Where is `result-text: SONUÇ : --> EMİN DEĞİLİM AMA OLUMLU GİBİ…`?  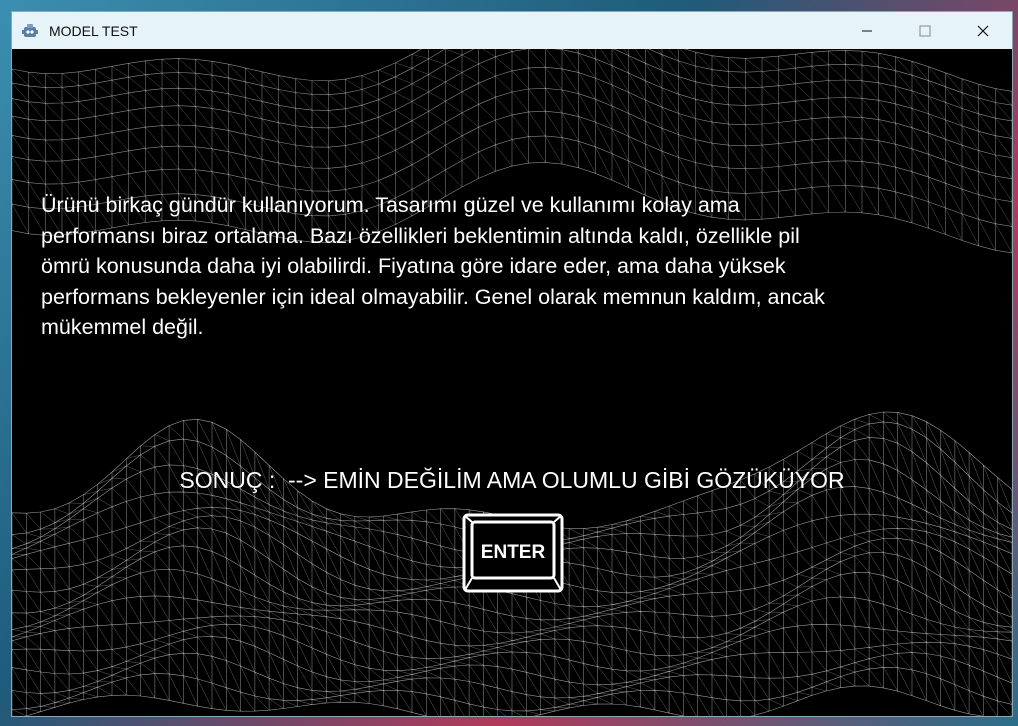
result-text: SONUÇ : --> EMİN DEĞİLİM AMA OLUMLU GİBİ… is located at coordinates (512, 480).